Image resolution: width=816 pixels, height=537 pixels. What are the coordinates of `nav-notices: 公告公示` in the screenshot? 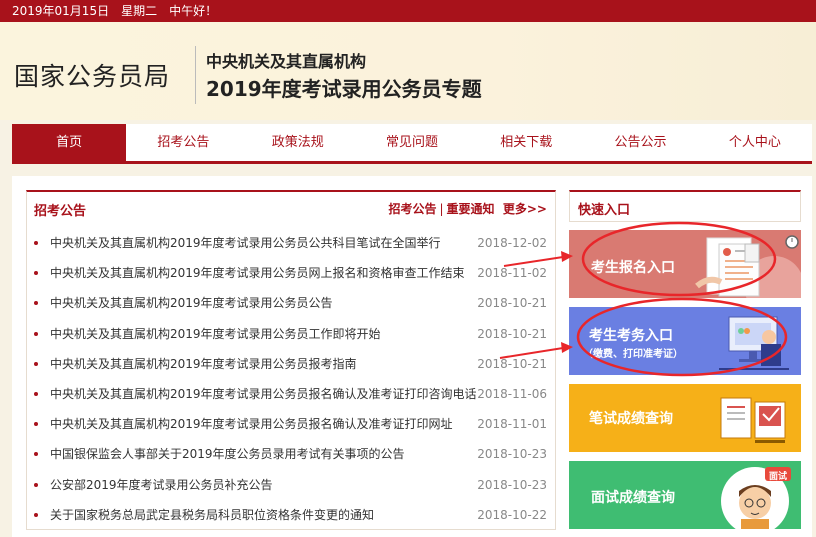 It's located at (640, 142).